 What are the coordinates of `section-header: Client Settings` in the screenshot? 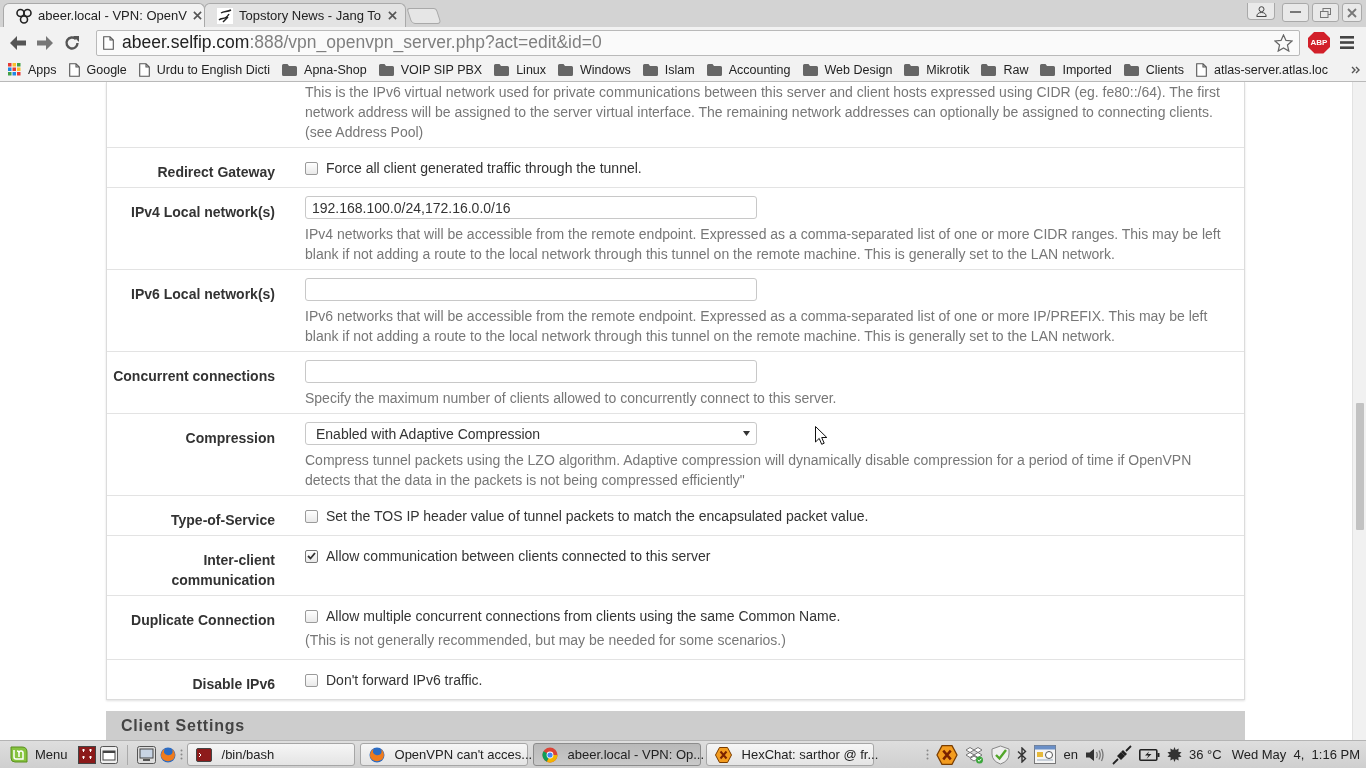 It's located at (675, 725).